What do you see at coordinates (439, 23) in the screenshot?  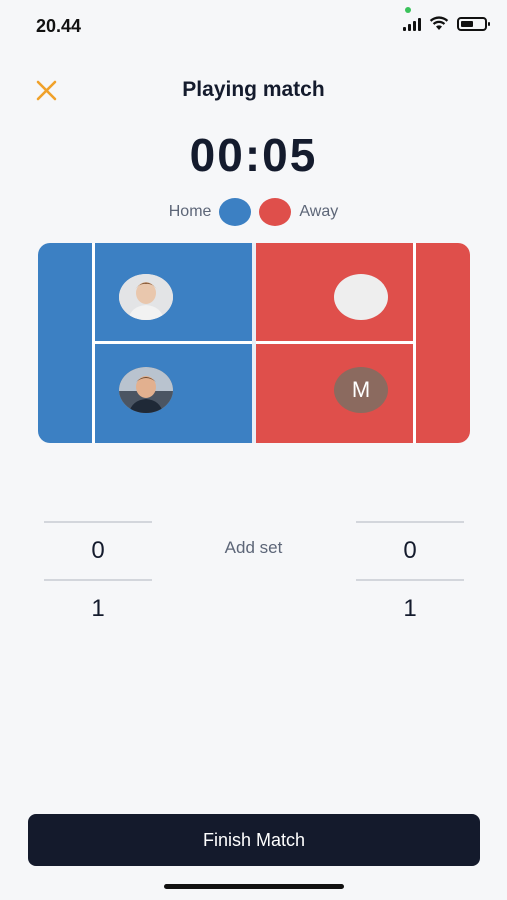 I see `wifi-icon` at bounding box center [439, 23].